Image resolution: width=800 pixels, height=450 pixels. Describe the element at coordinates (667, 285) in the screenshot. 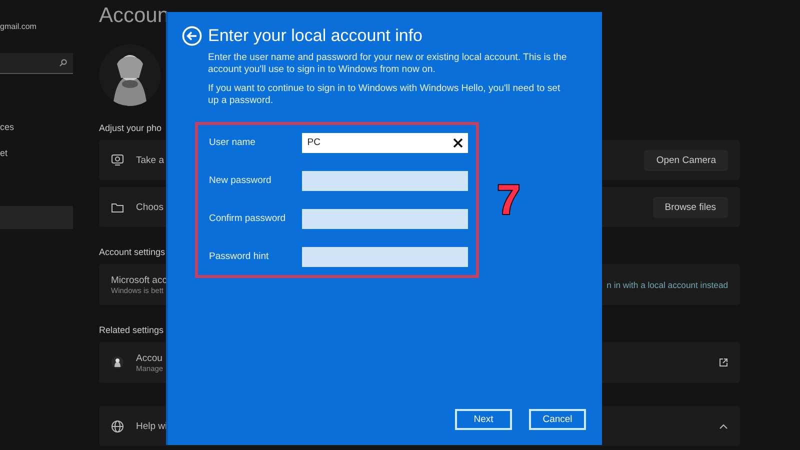

I see `card-link: n in with a local account instead` at that location.